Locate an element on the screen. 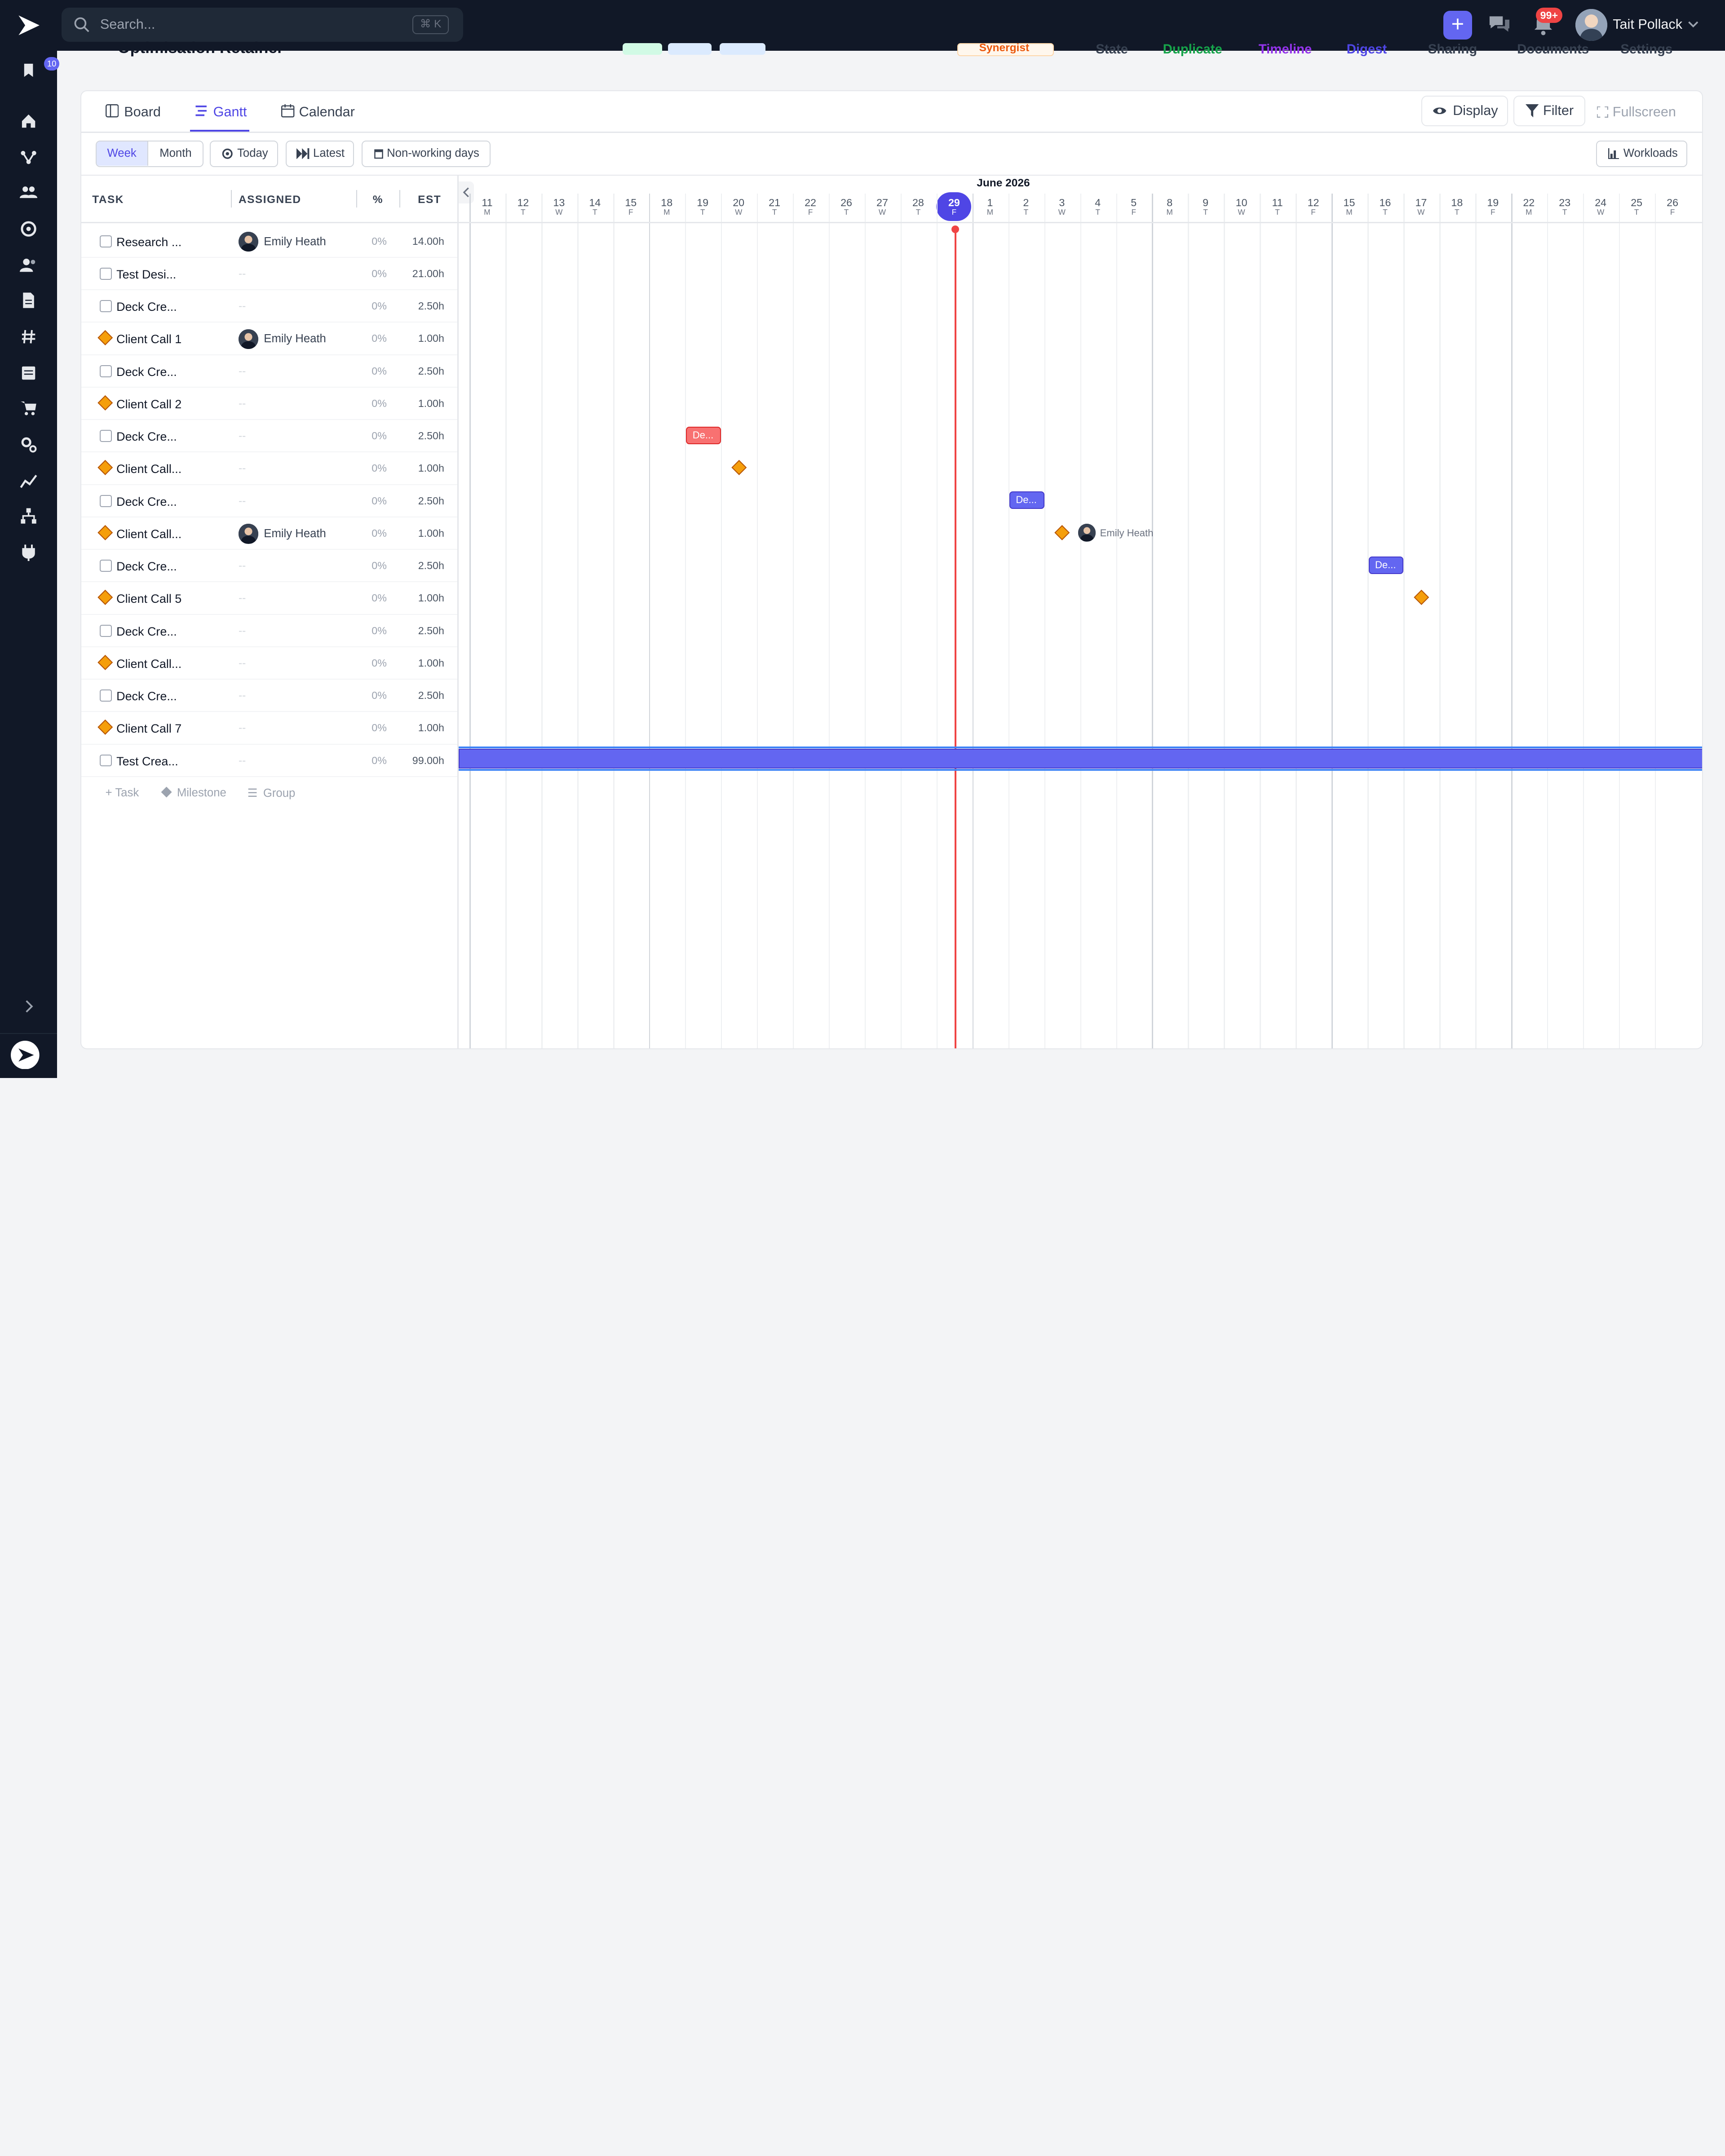 This screenshot has width=1725, height=2156. workloads-button: Workloads is located at coordinates (1642, 154).